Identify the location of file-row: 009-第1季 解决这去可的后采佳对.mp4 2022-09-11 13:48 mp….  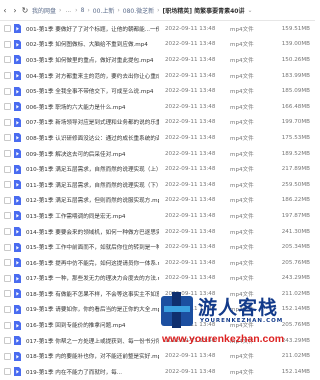
(157, 154).